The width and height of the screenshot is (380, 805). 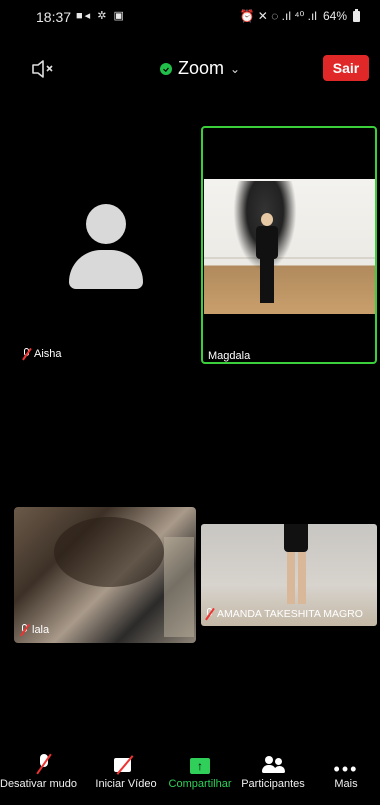 I want to click on participant-video, so click(x=289, y=246).